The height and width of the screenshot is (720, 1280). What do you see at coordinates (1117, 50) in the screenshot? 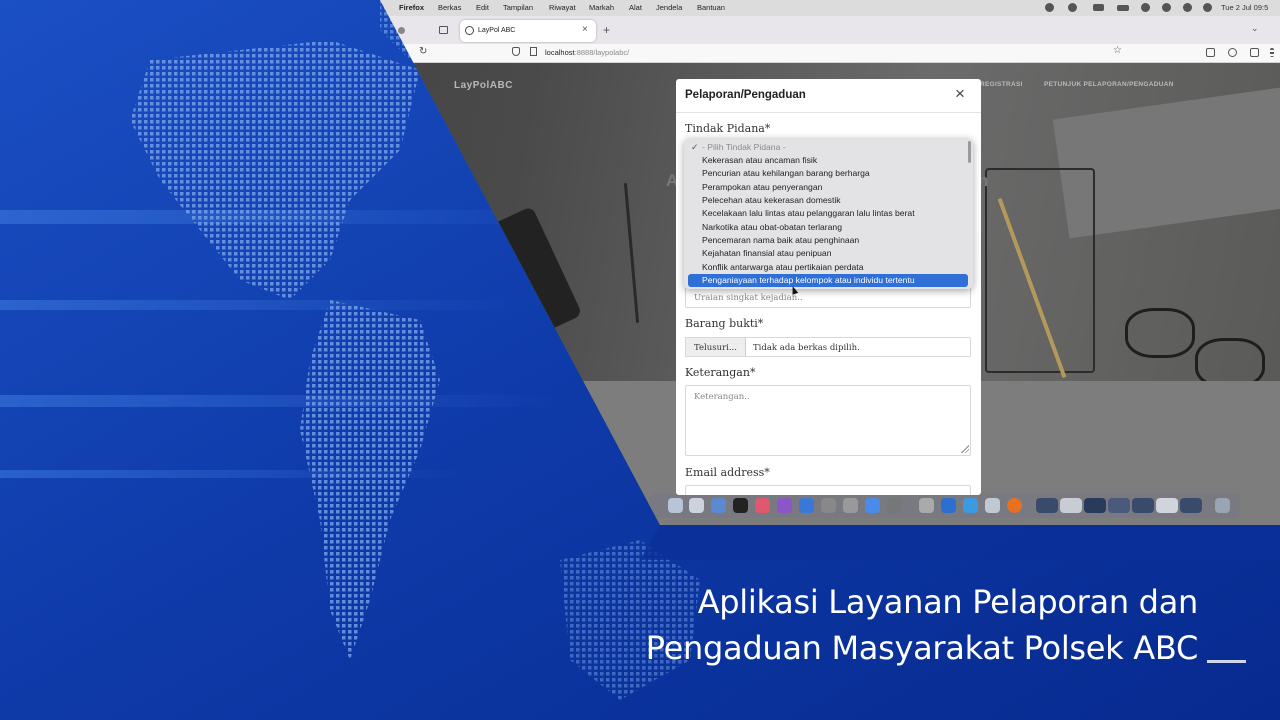
I see `bookmark-star-icon: ☆` at bounding box center [1117, 50].